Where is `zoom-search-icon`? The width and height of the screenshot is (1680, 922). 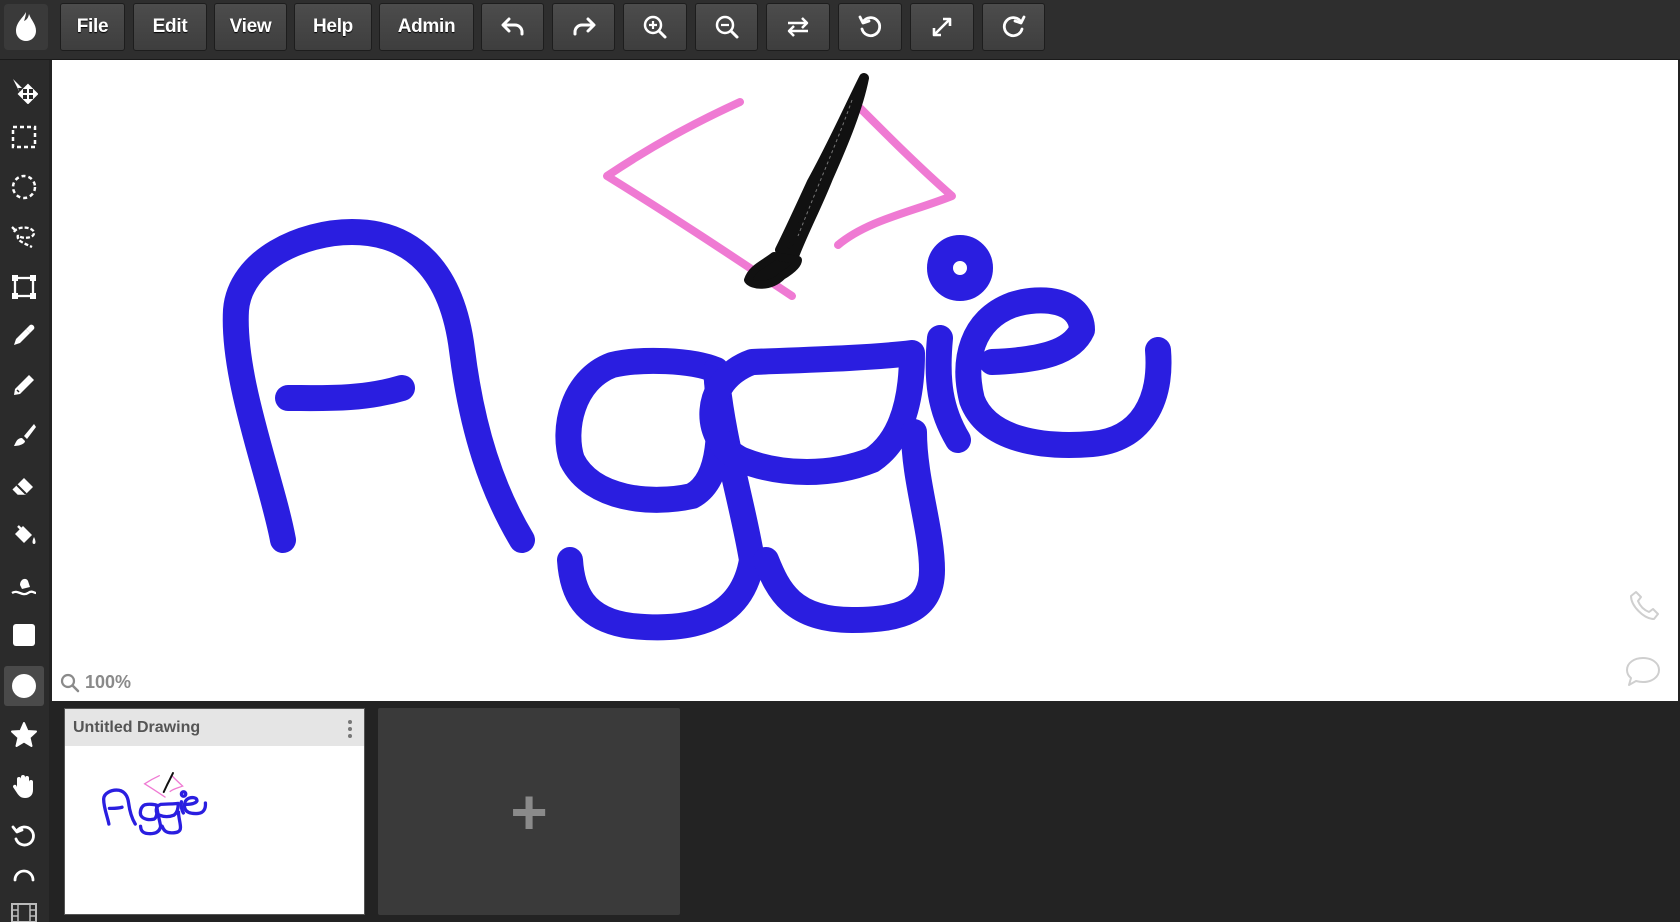 zoom-search-icon is located at coordinates (70, 682).